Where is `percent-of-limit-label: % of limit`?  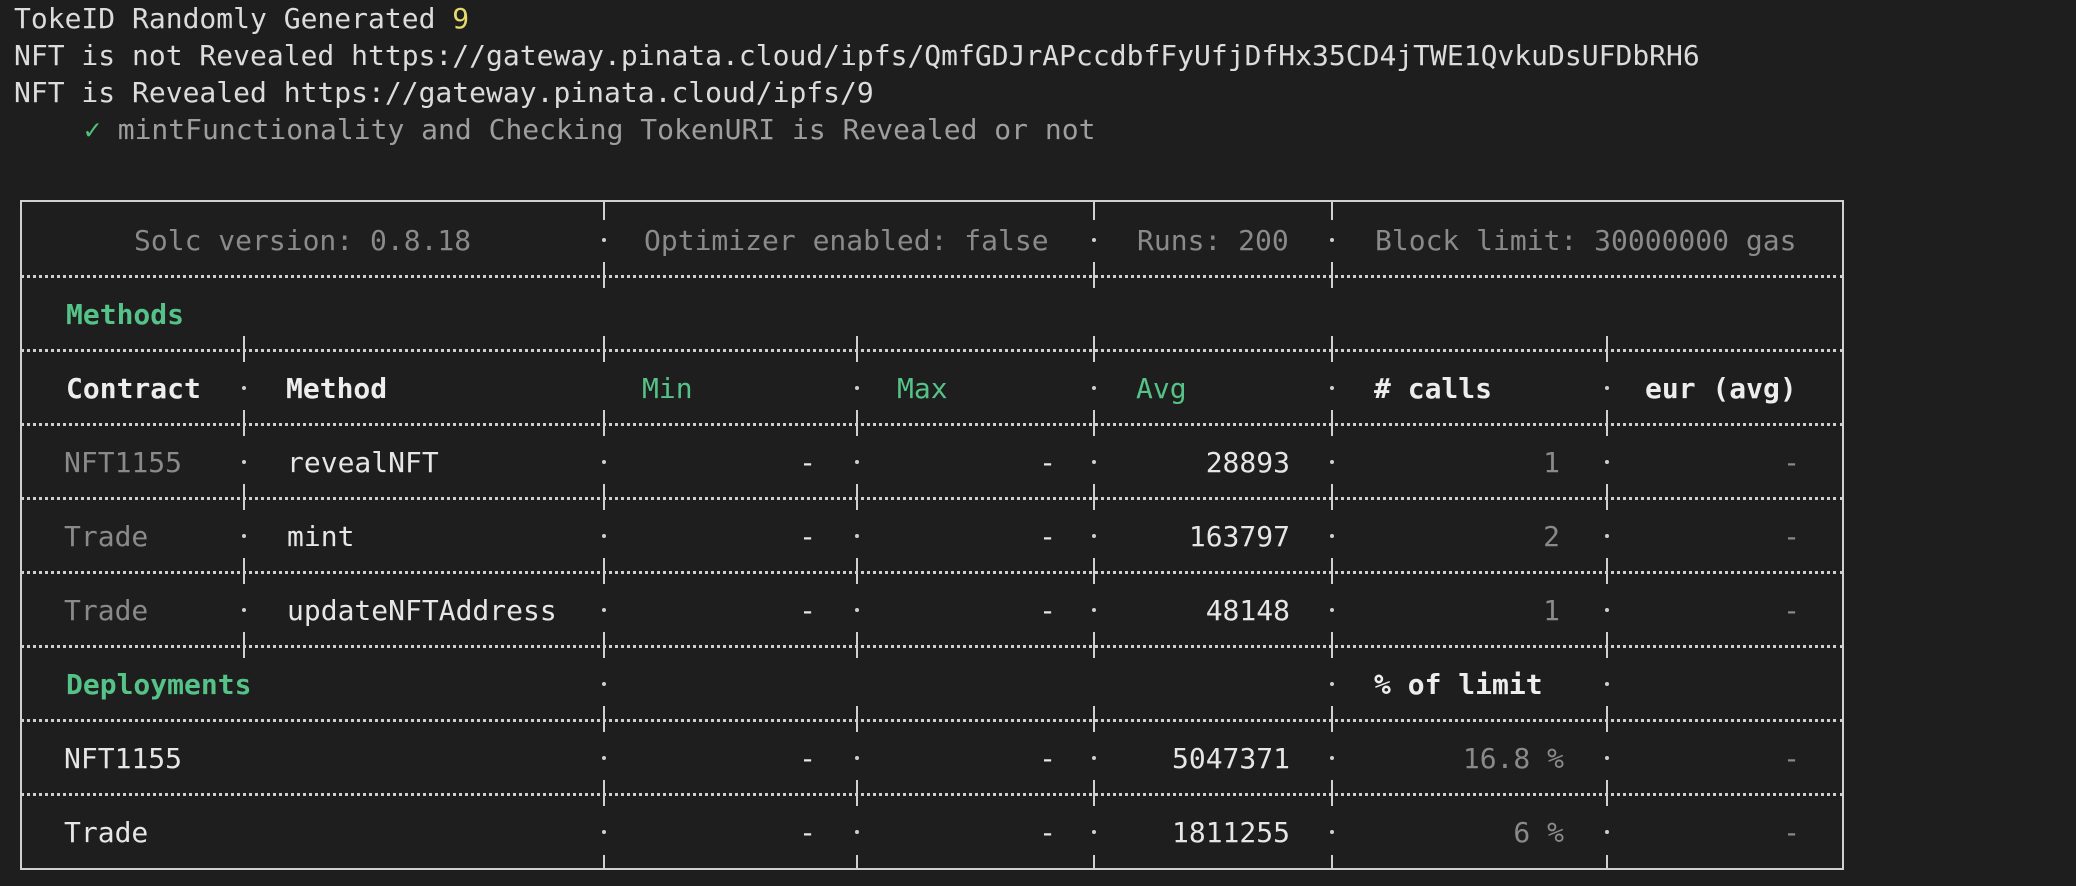 percent-of-limit-label: % of limit is located at coordinates (1458, 684).